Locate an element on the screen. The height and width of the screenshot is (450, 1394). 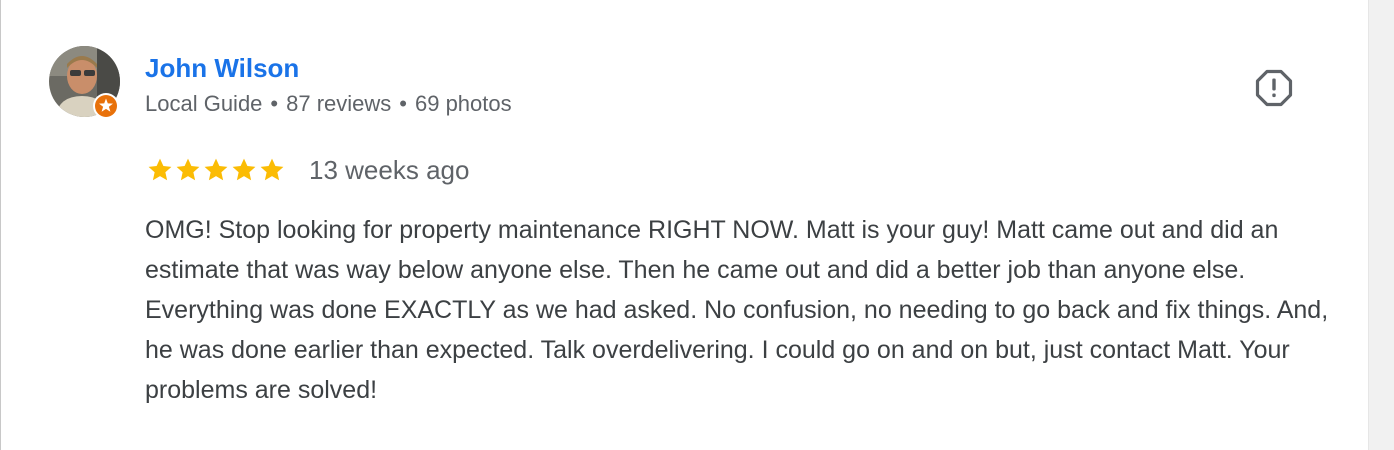
report-flag-icon is located at coordinates (1274, 88).